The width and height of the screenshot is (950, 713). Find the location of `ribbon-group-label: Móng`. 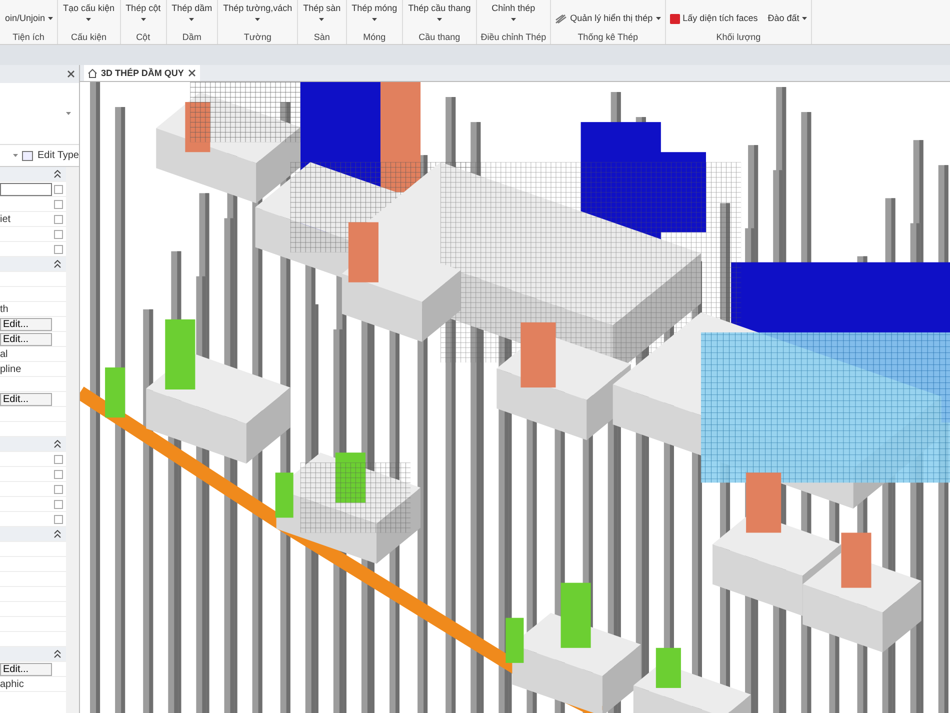

ribbon-group-label: Móng is located at coordinates (374, 37).